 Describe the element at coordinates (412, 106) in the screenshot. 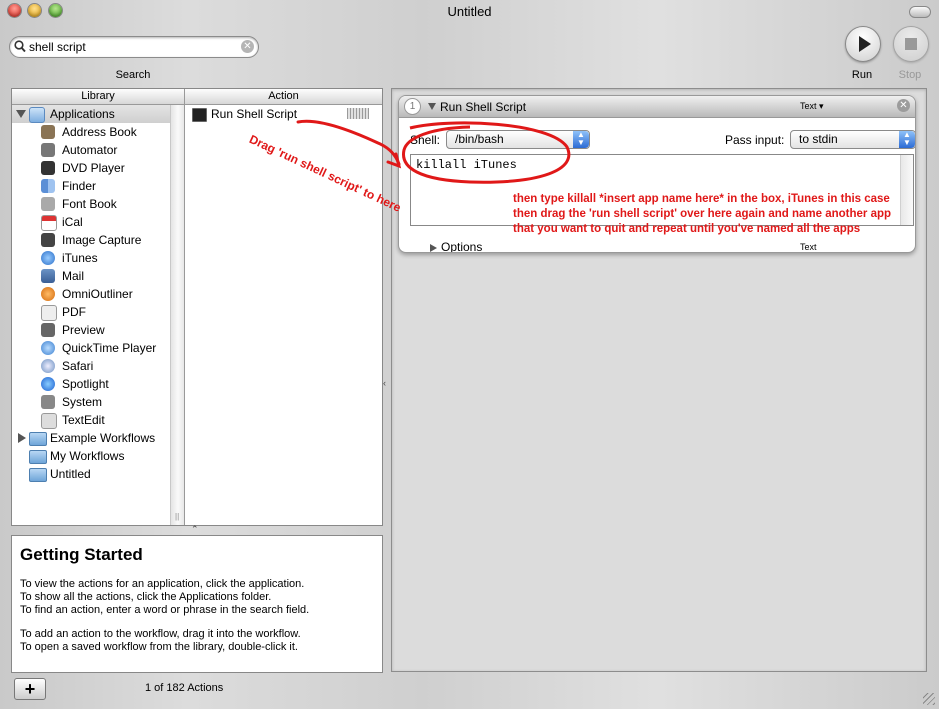

I see `step-number: 1` at that location.